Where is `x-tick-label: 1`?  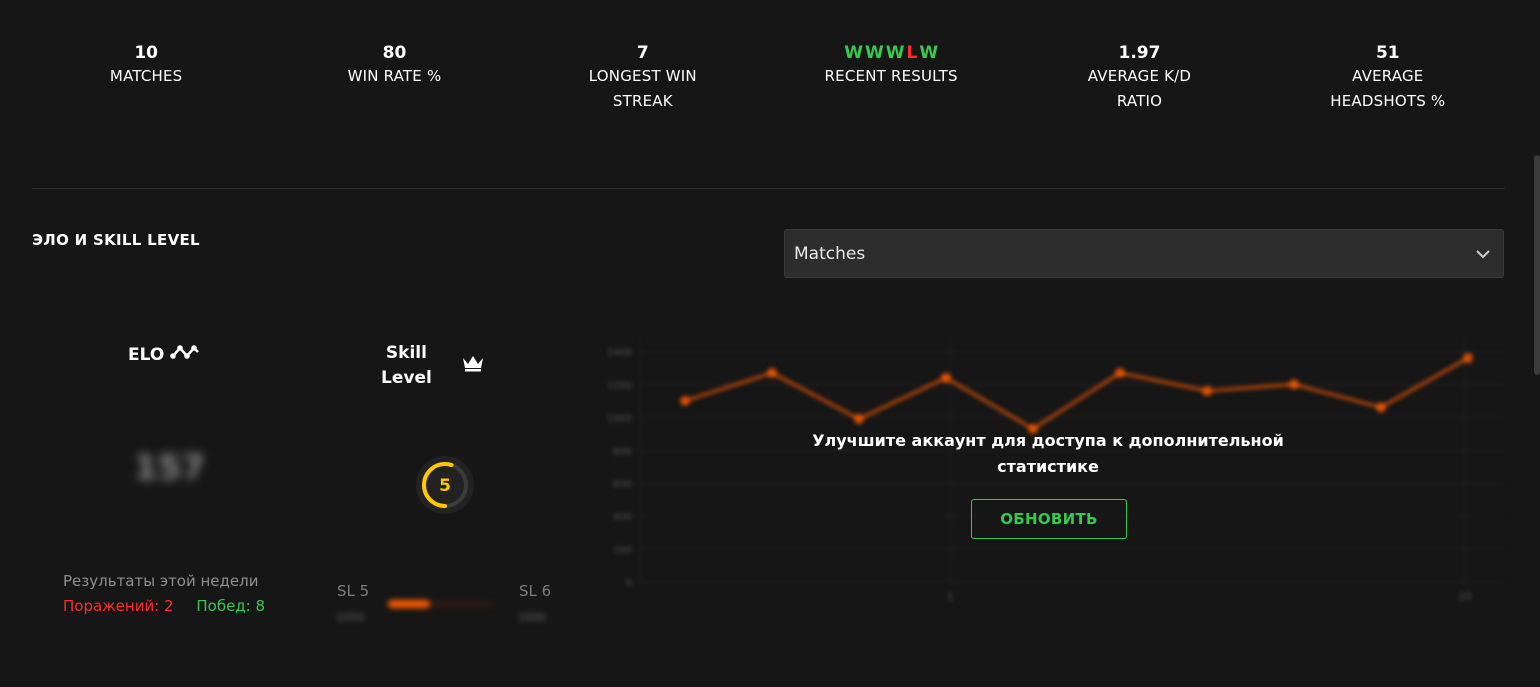
x-tick-label: 1 is located at coordinates (950, 596).